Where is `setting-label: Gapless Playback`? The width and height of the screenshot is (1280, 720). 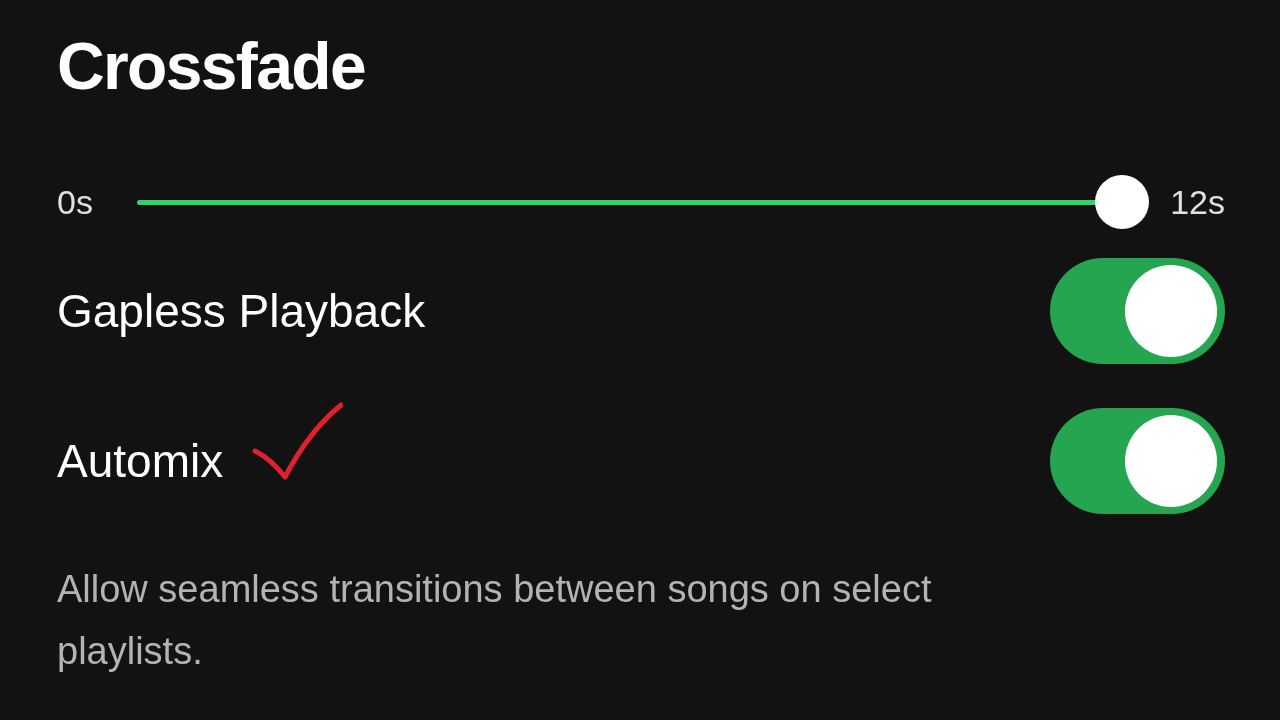
setting-label: Gapless Playback is located at coordinates (241, 311).